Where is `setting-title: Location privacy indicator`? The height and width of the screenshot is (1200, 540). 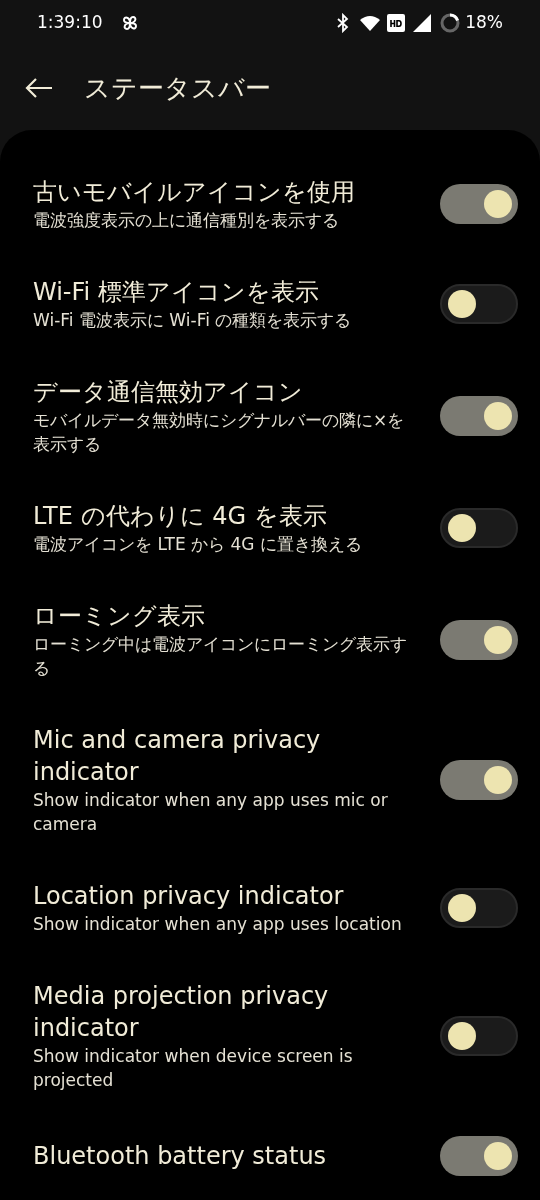
setting-title: Location privacy indicator is located at coordinates (189, 896).